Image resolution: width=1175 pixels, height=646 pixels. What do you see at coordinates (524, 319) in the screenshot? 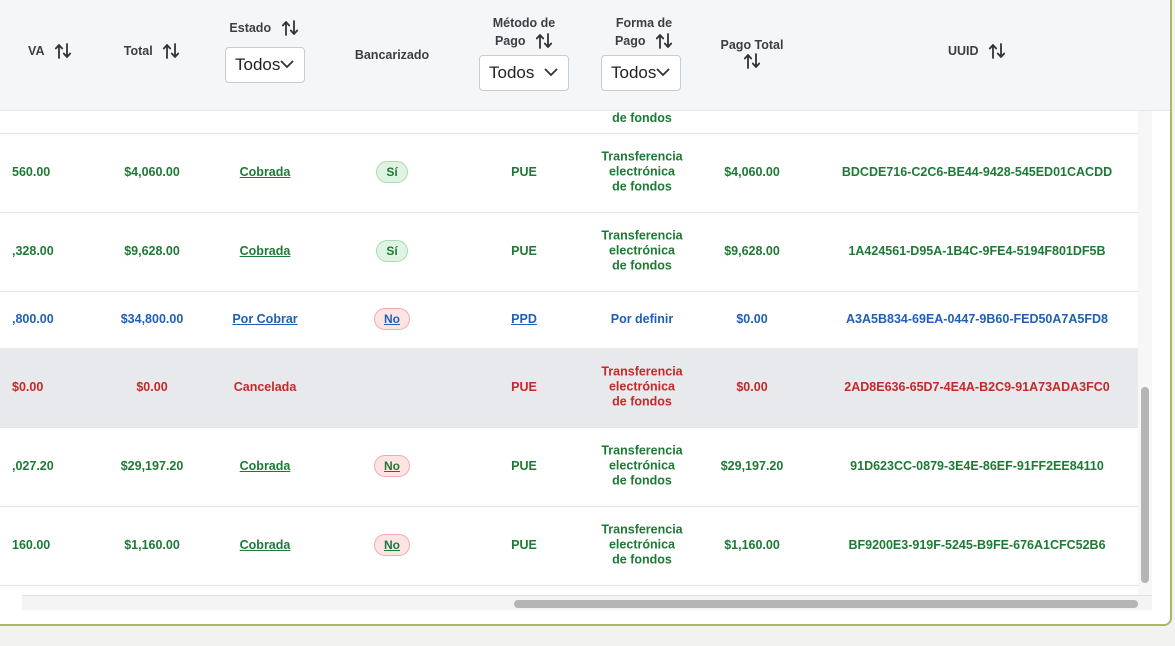
I see `metodo-link: PPD` at bounding box center [524, 319].